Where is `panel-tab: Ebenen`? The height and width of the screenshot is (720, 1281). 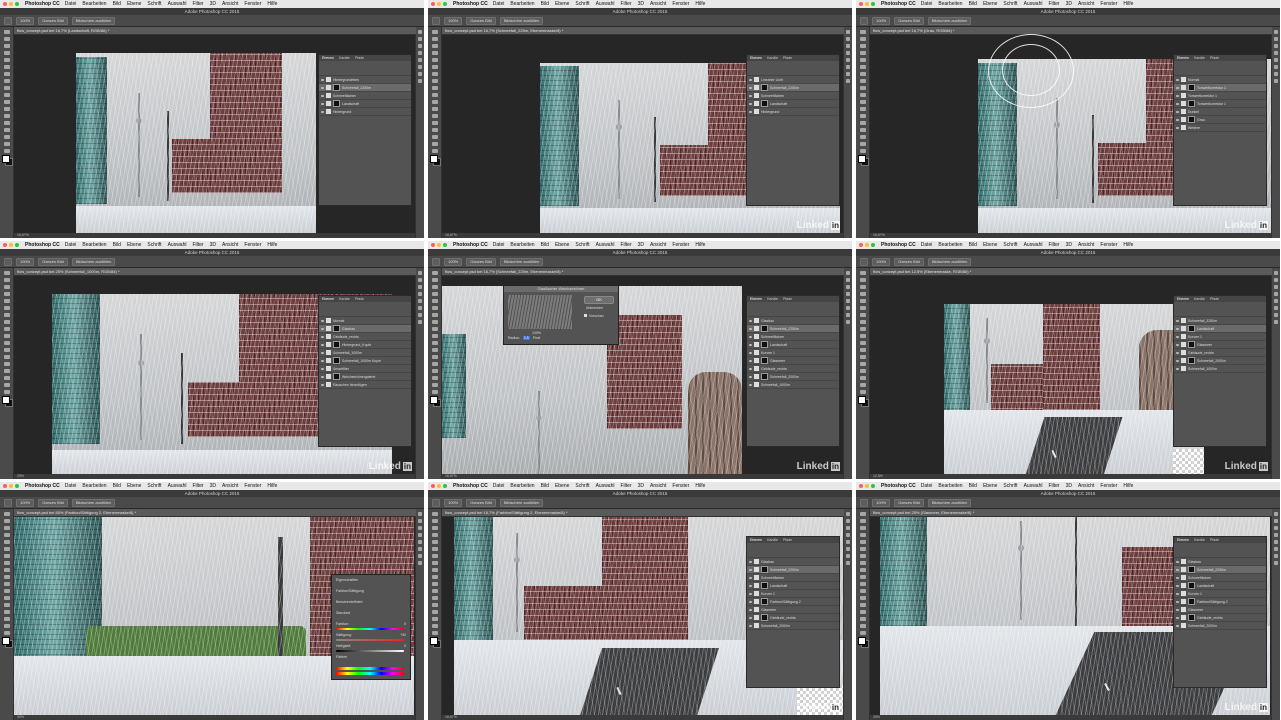
panel-tab: Ebenen is located at coordinates (328, 58).